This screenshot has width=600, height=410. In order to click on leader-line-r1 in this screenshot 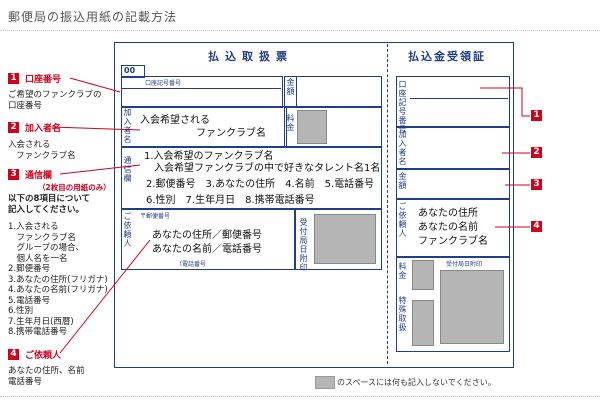, I will do `click(505, 102)`.